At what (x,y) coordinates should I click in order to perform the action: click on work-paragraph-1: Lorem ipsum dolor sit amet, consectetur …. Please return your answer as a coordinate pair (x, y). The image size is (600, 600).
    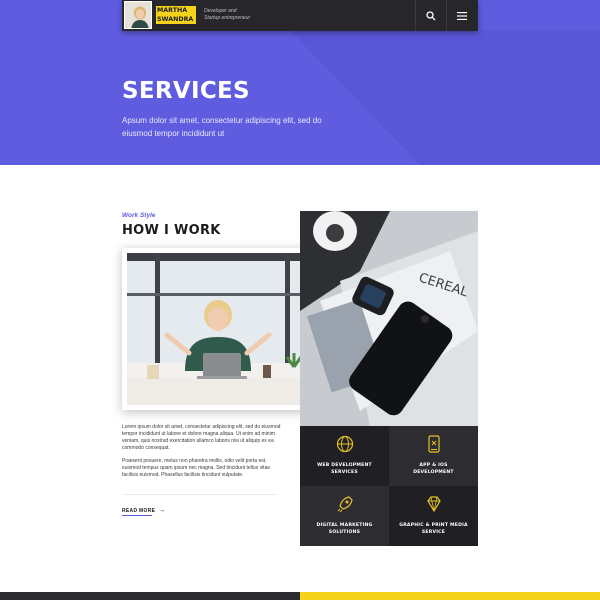
    Looking at the image, I should click on (201, 437).